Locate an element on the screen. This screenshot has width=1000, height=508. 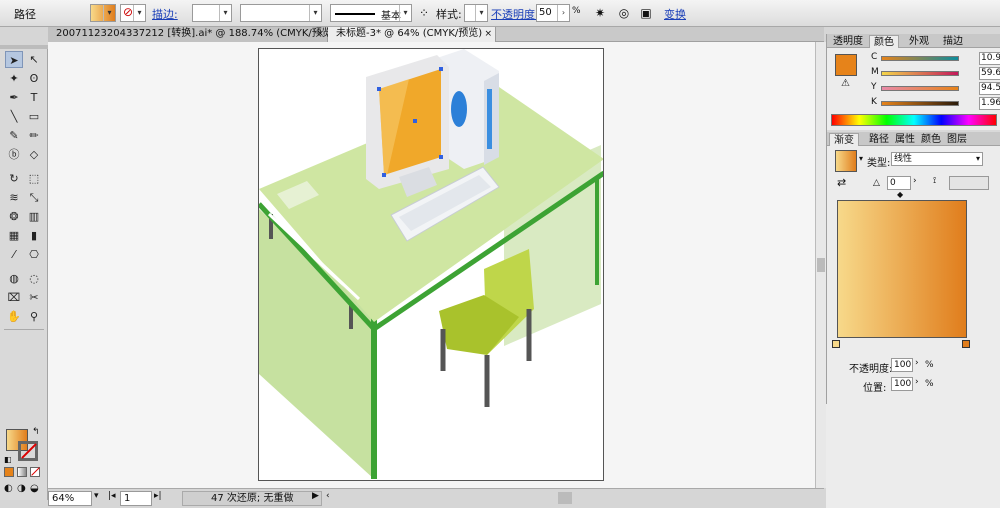
tool-rectangle-icon: ▭ is located at coordinates (34, 116).